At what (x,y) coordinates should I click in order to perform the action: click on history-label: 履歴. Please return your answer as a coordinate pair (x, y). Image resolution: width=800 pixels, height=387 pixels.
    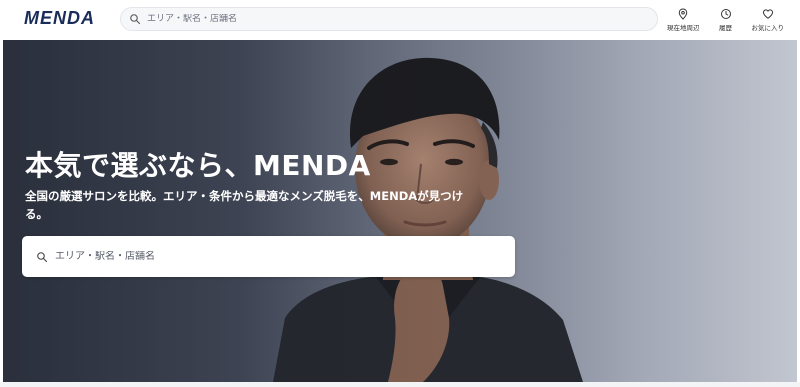
    Looking at the image, I should click on (725, 28).